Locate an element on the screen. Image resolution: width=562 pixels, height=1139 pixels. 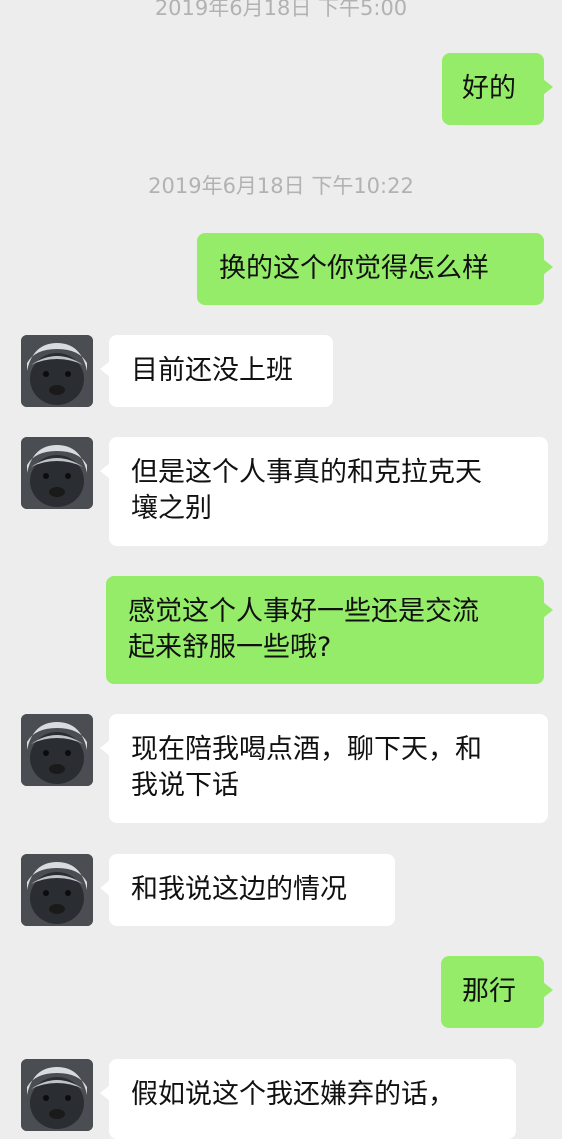
message-bubble-sent: 换的这个你觉得怎么样 is located at coordinates (375, 269).